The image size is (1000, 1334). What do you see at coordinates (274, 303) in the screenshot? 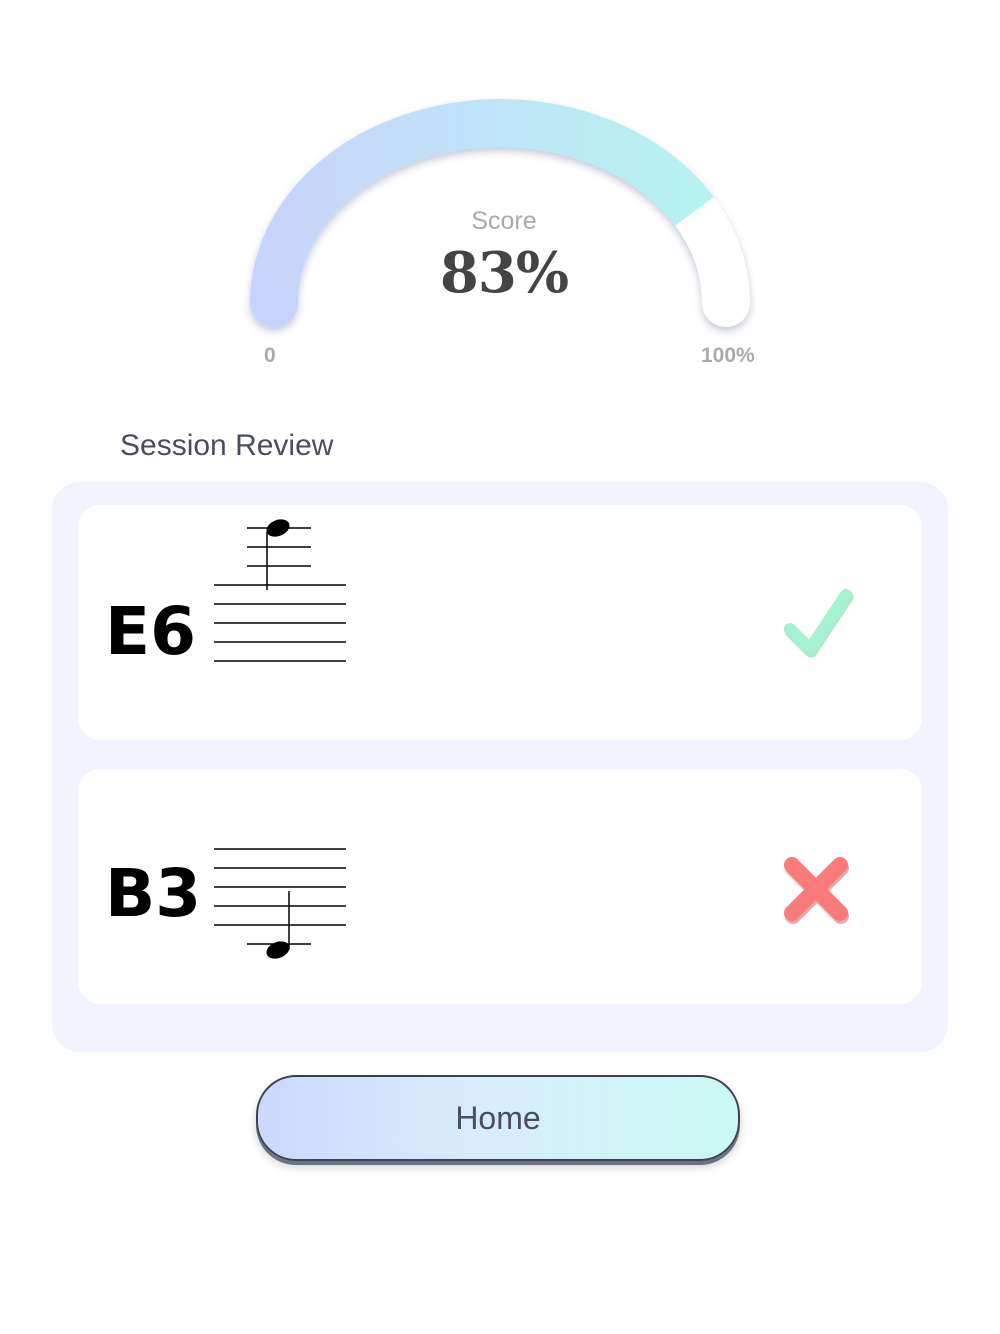
I see `gauge-fill-cap` at bounding box center [274, 303].